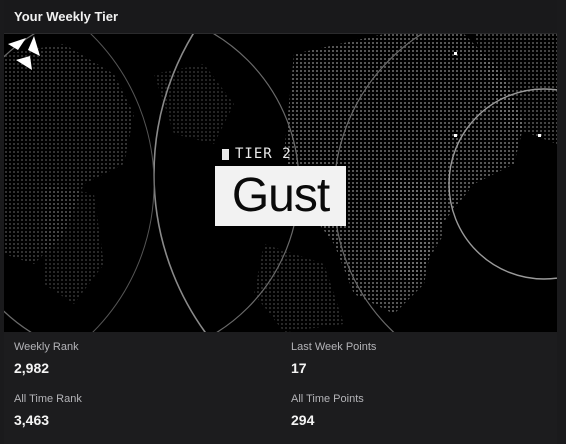  I want to click on stat-all-time-points: All Time Points 294, so click(327, 410).